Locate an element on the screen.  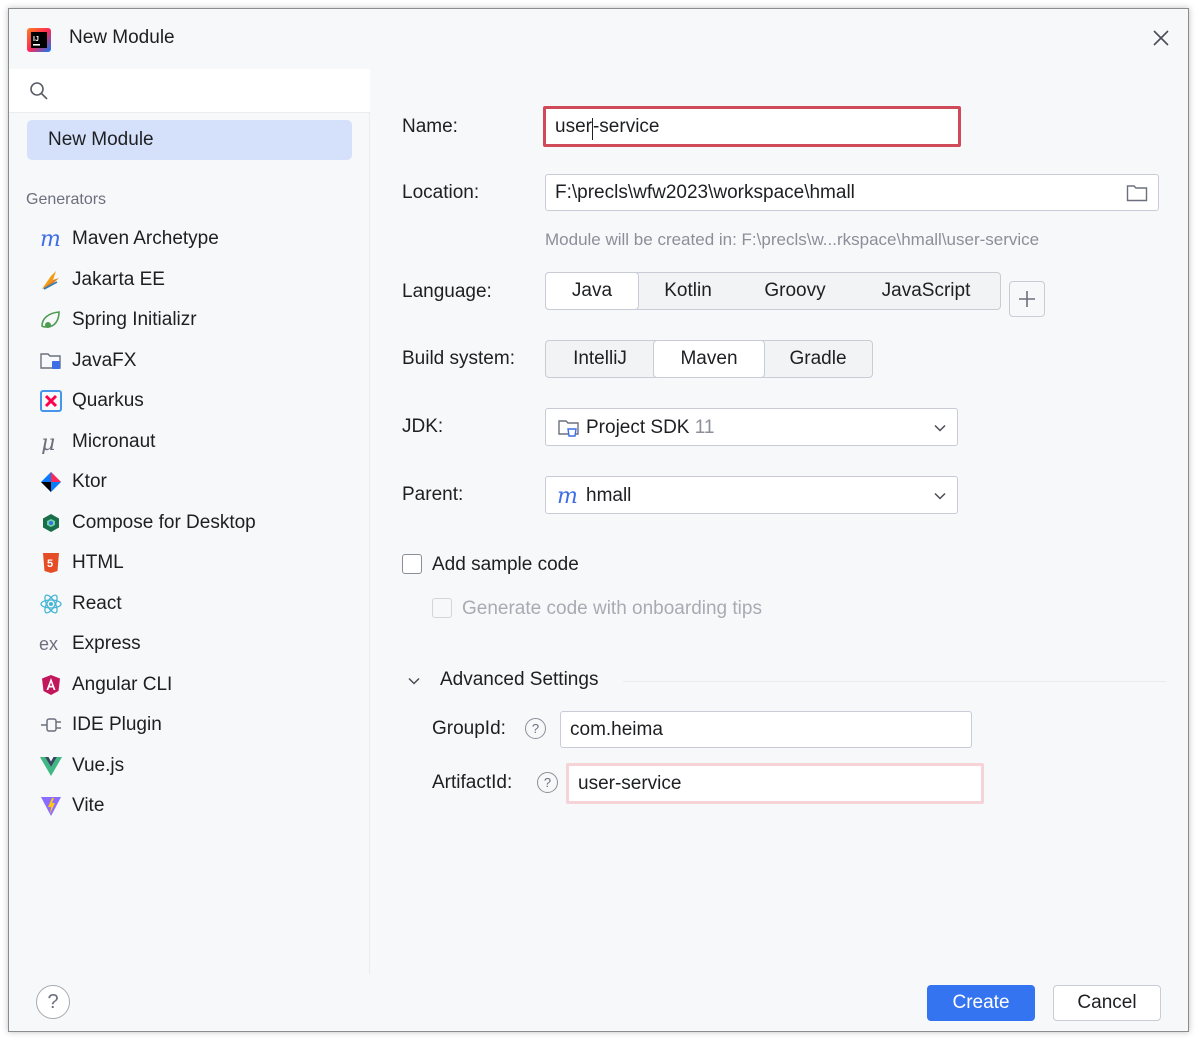
location-label: Location: is located at coordinates (441, 192).